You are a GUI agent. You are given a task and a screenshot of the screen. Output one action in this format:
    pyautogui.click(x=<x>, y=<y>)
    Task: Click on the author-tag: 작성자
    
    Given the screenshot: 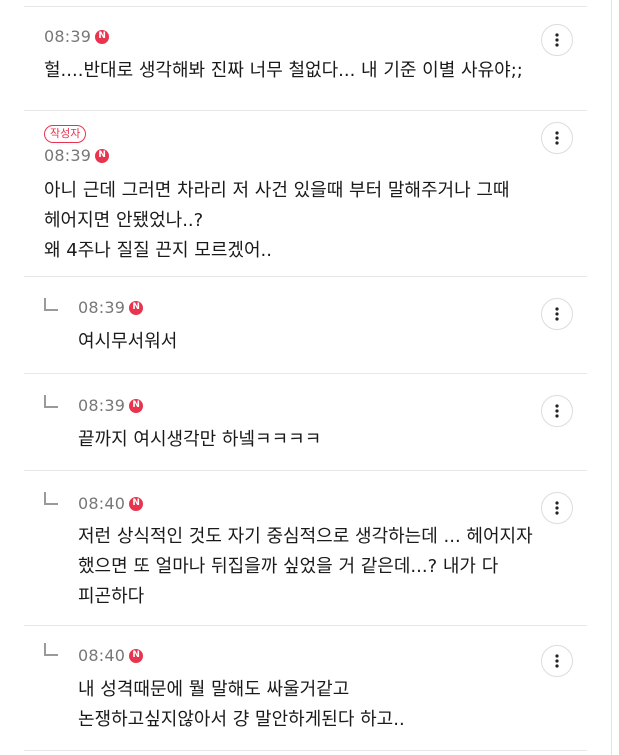 What is the action you would take?
    pyautogui.click(x=65, y=134)
    